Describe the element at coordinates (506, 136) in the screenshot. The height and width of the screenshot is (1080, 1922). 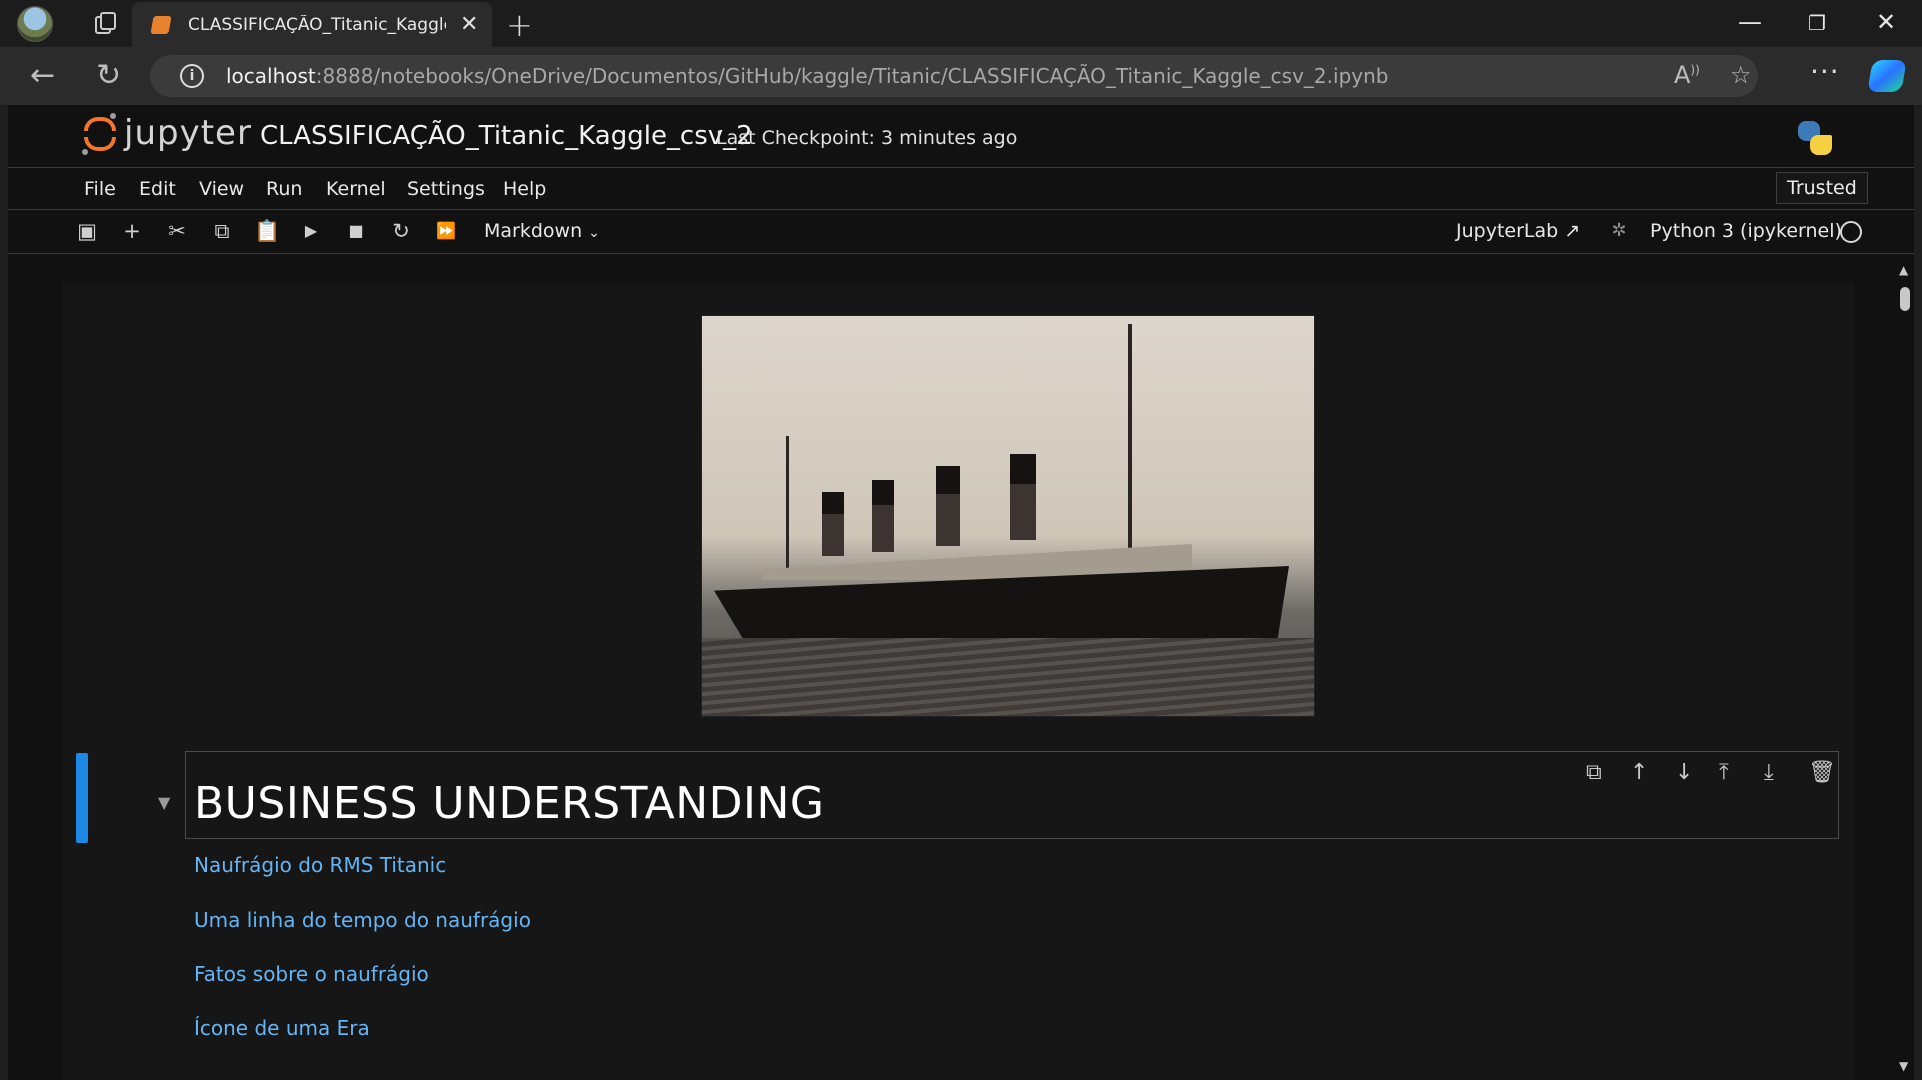
I see `notebook-title: CLASSIFICAÇÃO_Titanic_Kaggle_csv_2` at that location.